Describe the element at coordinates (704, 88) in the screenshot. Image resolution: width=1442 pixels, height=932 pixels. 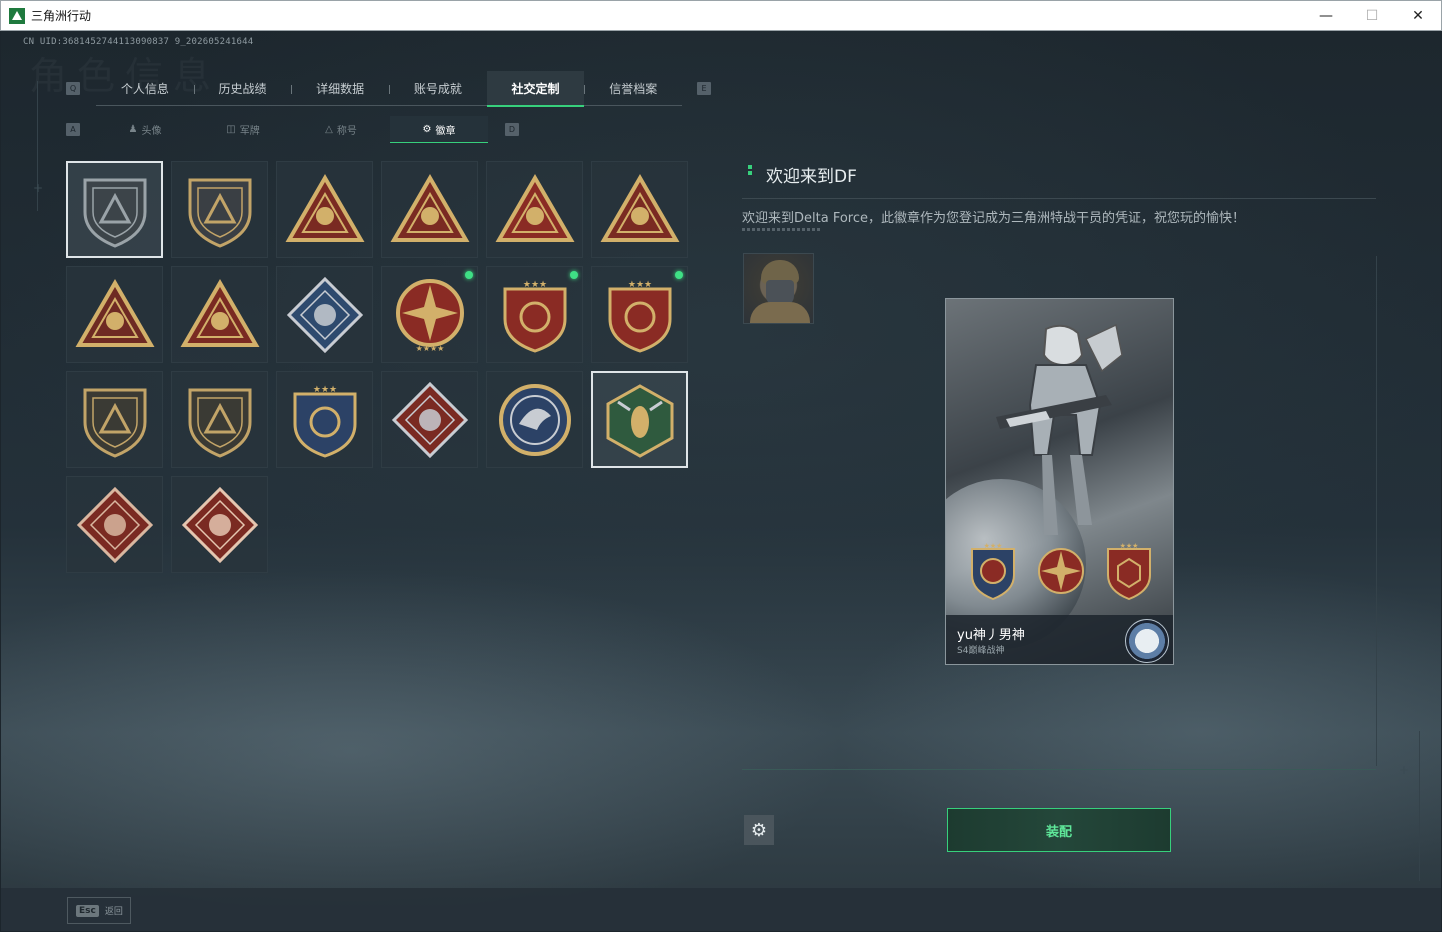
I see `next-tab-key-hint: E` at that location.